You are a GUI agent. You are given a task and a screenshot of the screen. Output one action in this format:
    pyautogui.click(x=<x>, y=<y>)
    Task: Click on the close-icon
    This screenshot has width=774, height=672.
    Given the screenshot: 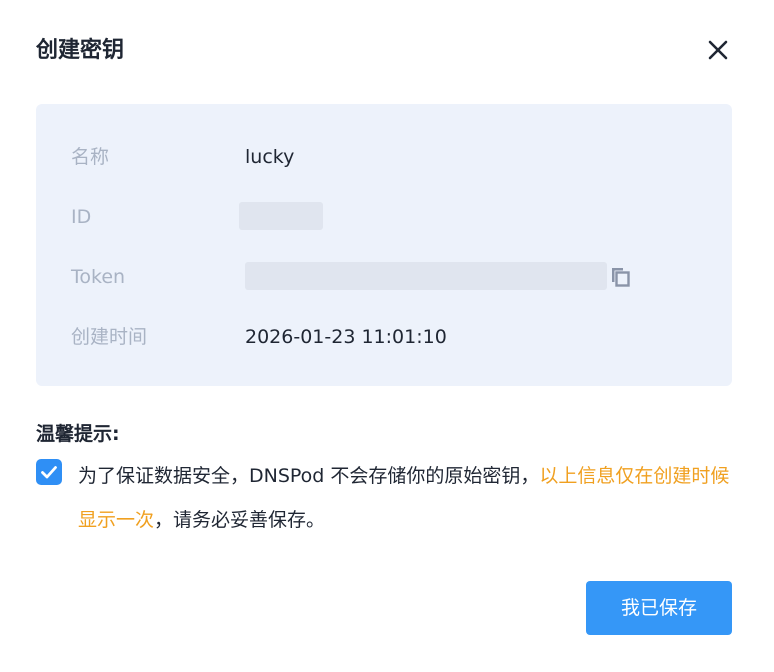 What is the action you would take?
    pyautogui.click(x=718, y=50)
    